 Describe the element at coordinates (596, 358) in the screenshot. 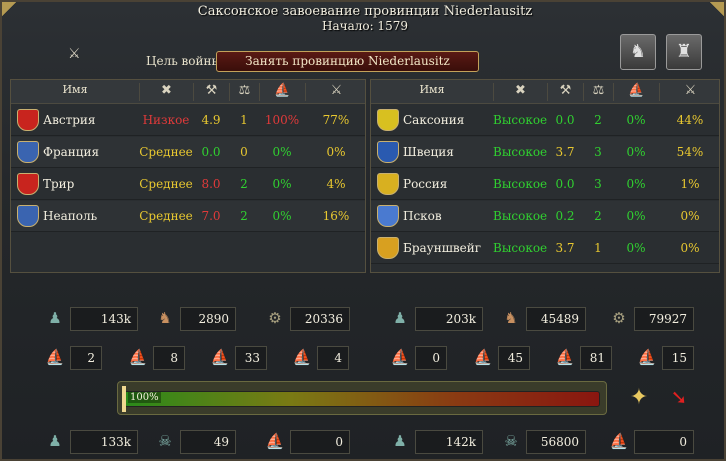

I see `defender-galleys-value: 81` at that location.